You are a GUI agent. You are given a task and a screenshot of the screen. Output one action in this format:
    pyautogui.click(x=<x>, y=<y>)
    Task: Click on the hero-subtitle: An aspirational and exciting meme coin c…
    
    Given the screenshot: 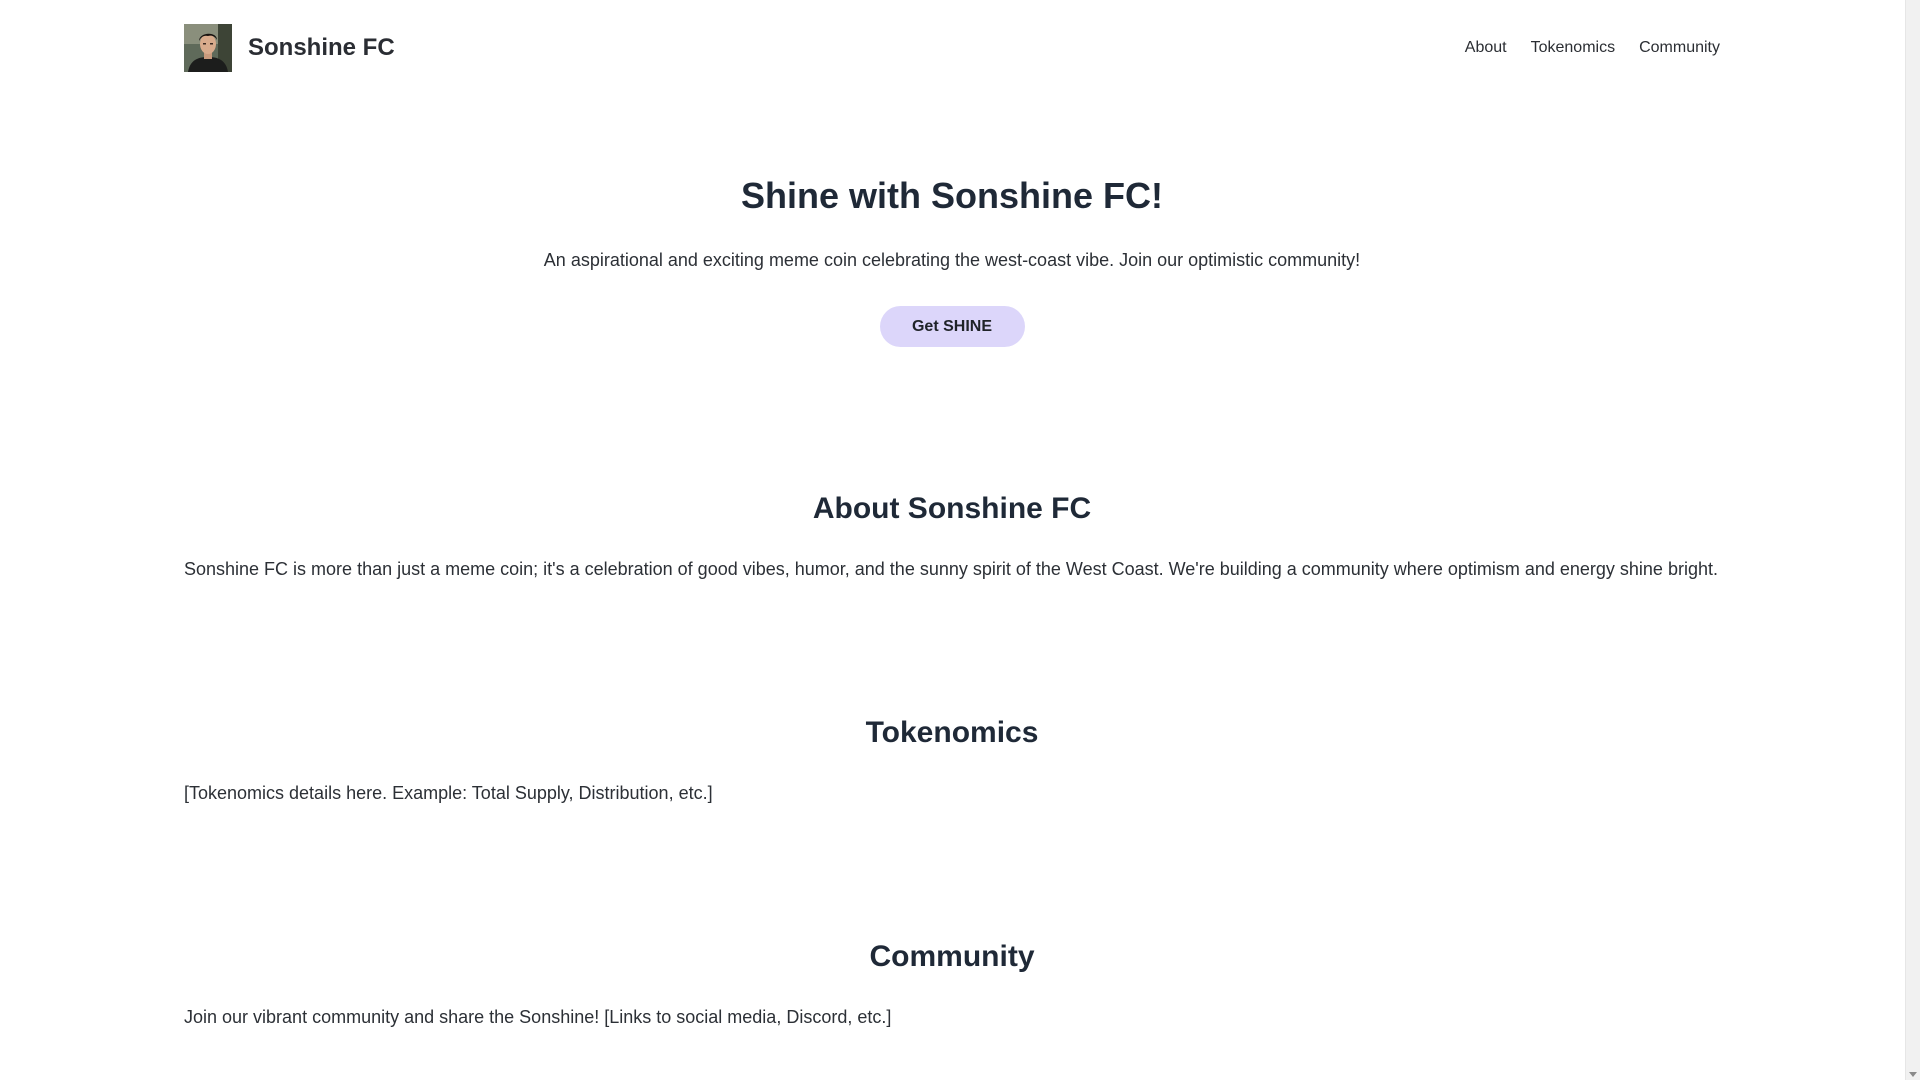 What is the action you would take?
    pyautogui.click(x=952, y=260)
    